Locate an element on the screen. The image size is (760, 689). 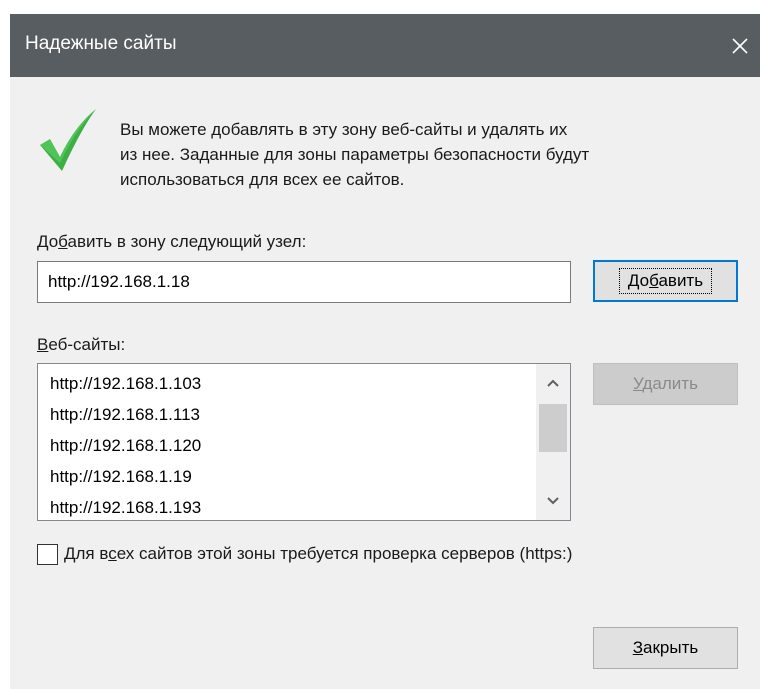
scroll-down-button is located at coordinates (553, 501).